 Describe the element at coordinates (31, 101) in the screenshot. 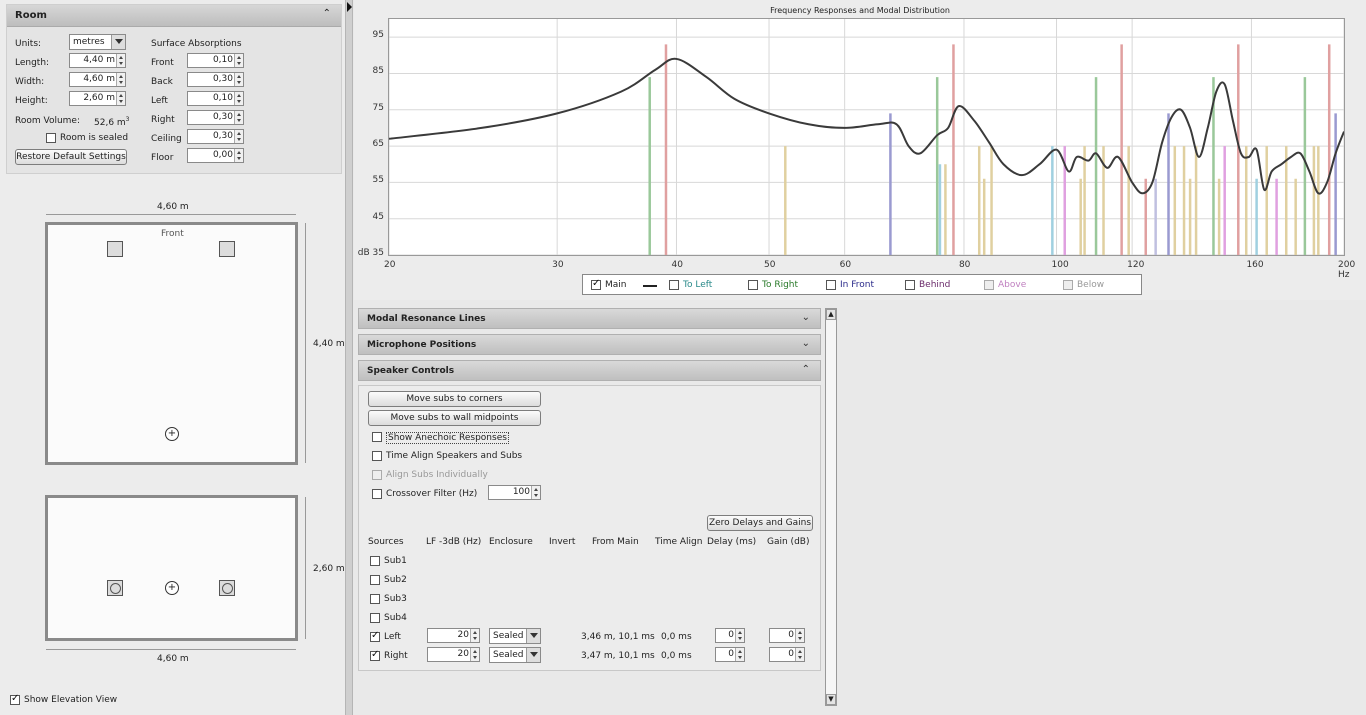

I see `height-label: Height:` at that location.